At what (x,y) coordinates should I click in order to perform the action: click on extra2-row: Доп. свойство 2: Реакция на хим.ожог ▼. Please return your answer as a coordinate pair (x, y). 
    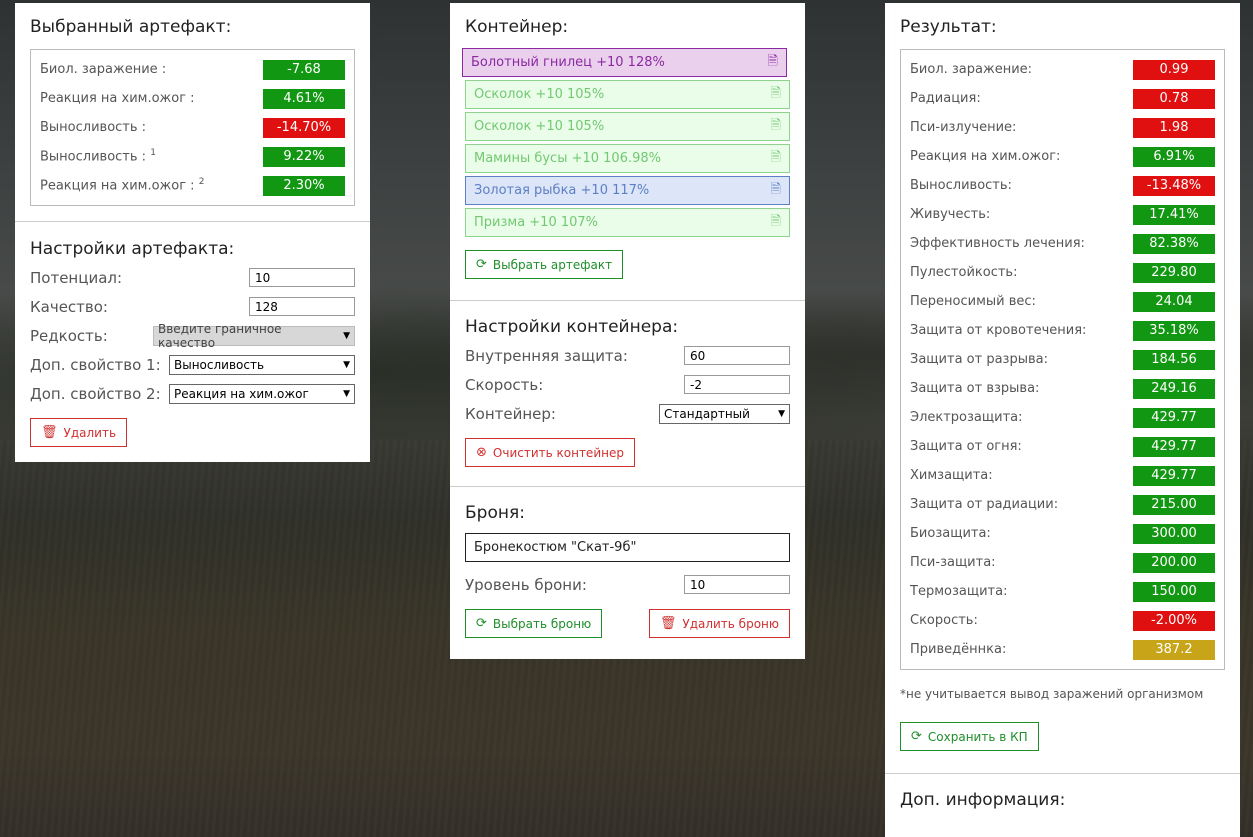
    Looking at the image, I should click on (192, 393).